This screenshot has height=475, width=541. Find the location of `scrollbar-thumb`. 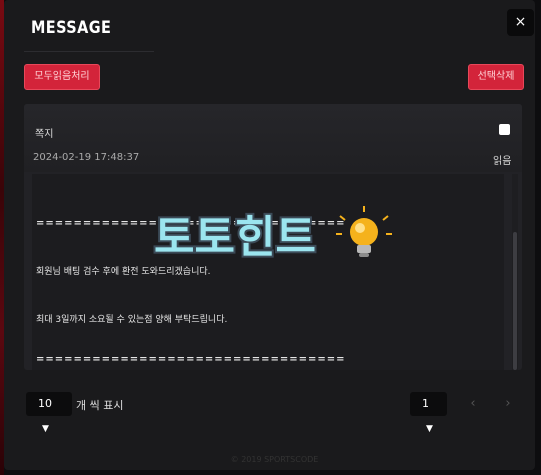

scrollbar-thumb is located at coordinates (515, 301).